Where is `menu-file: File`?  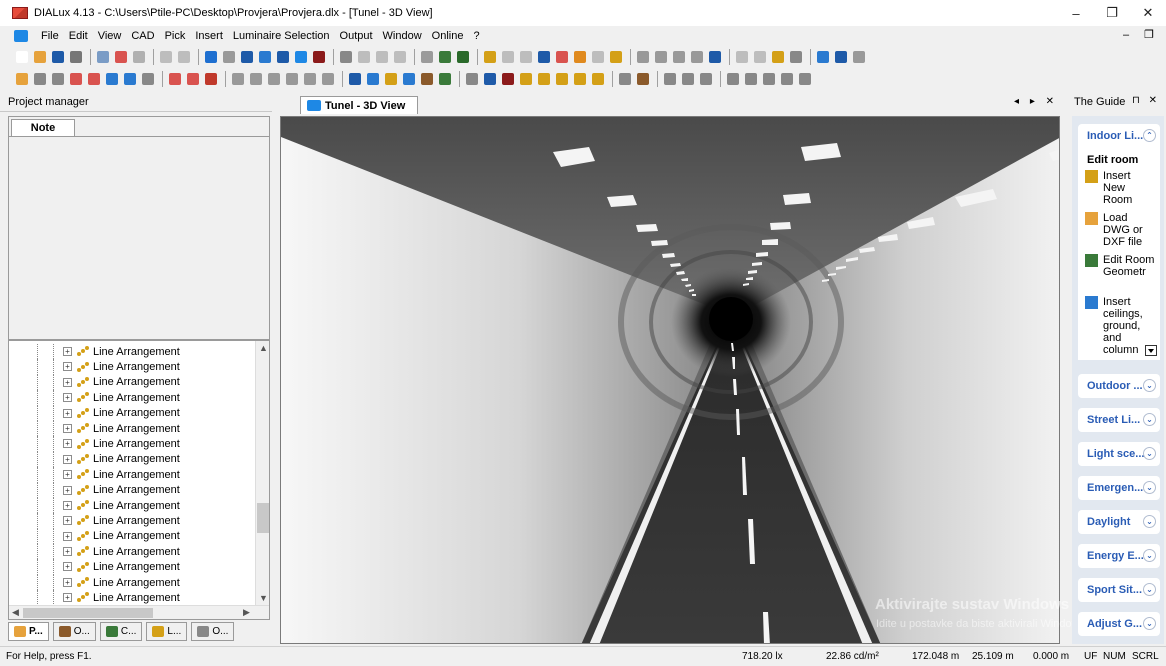
menu-file: File is located at coordinates (50, 36).